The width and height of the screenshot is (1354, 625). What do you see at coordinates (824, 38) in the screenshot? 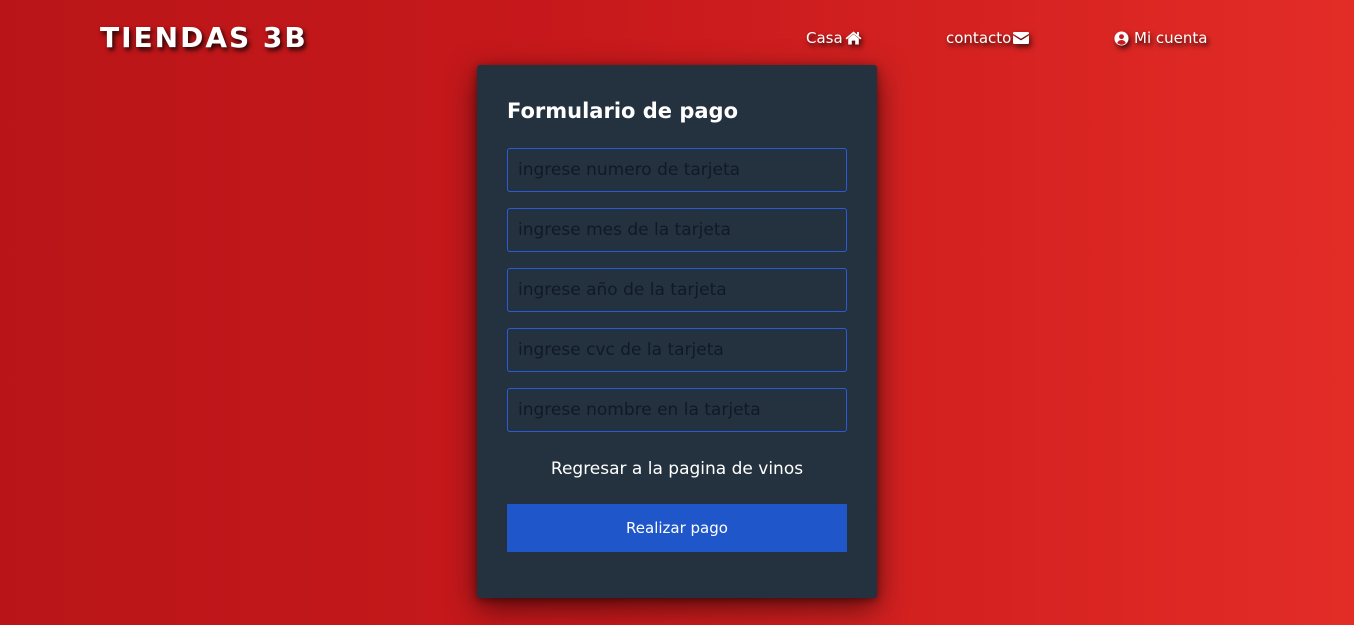
I see `nav-home-label: Casa` at bounding box center [824, 38].